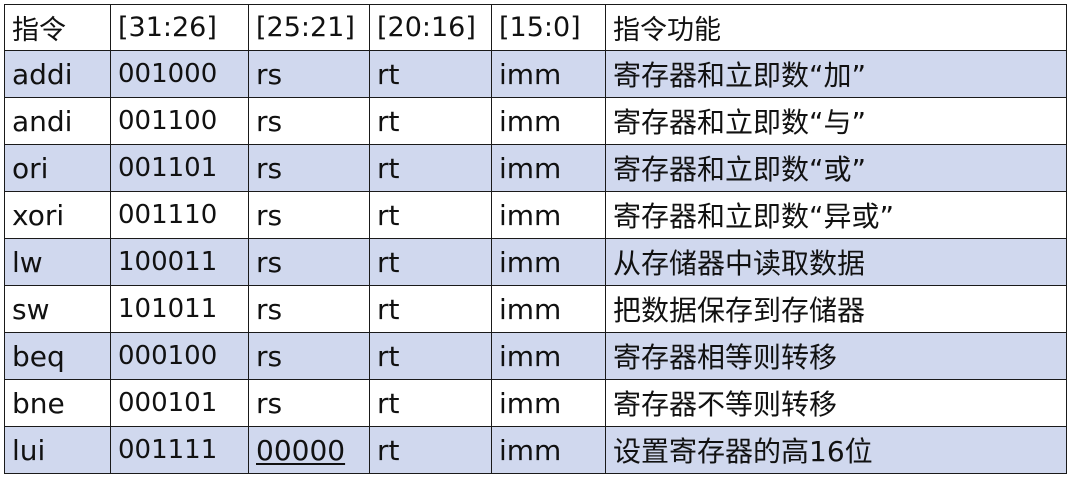 This screenshot has height=485, width=1071. I want to click on table-header-row: 指令 [31:26] [25:21] [20:16] [15:0] 指令功能, so click(535, 27).